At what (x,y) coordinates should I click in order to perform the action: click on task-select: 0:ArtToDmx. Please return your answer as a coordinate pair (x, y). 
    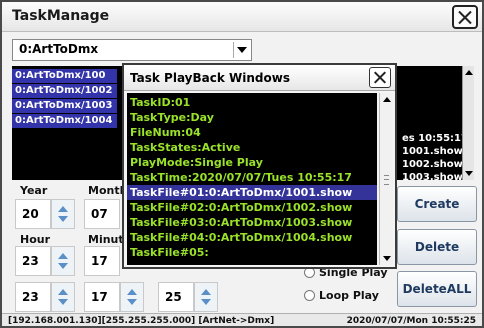
    Looking at the image, I should click on (132, 50).